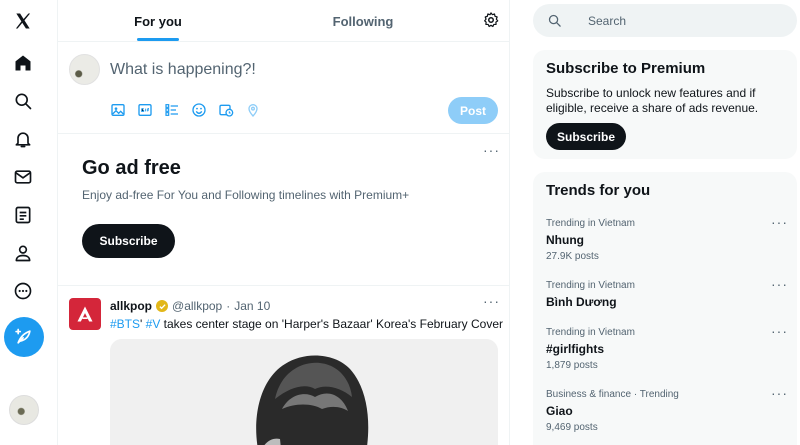 This screenshot has width=800, height=445. I want to click on tweet-media-image, so click(304, 392).